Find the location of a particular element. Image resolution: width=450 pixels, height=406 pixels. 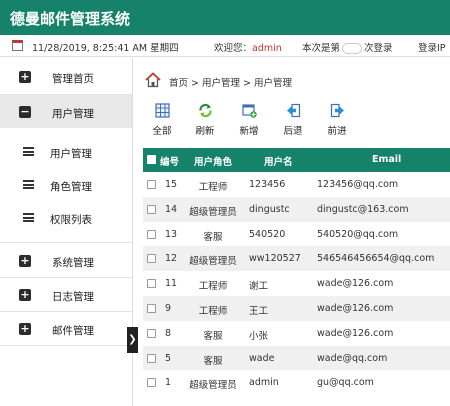

cell-username: 123456 is located at coordinates (267, 184).